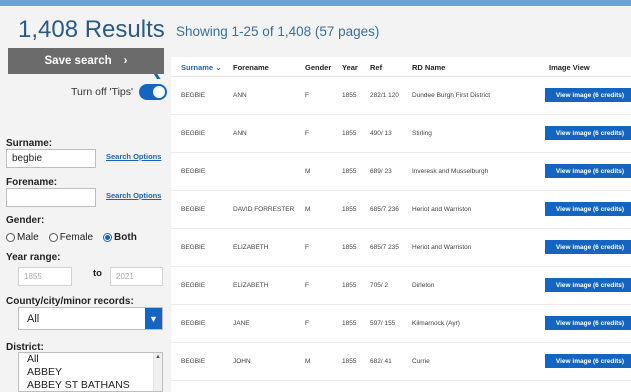 This screenshot has height=392, width=631. What do you see at coordinates (97, 273) in the screenshot?
I see `year-to-label: to` at bounding box center [97, 273].